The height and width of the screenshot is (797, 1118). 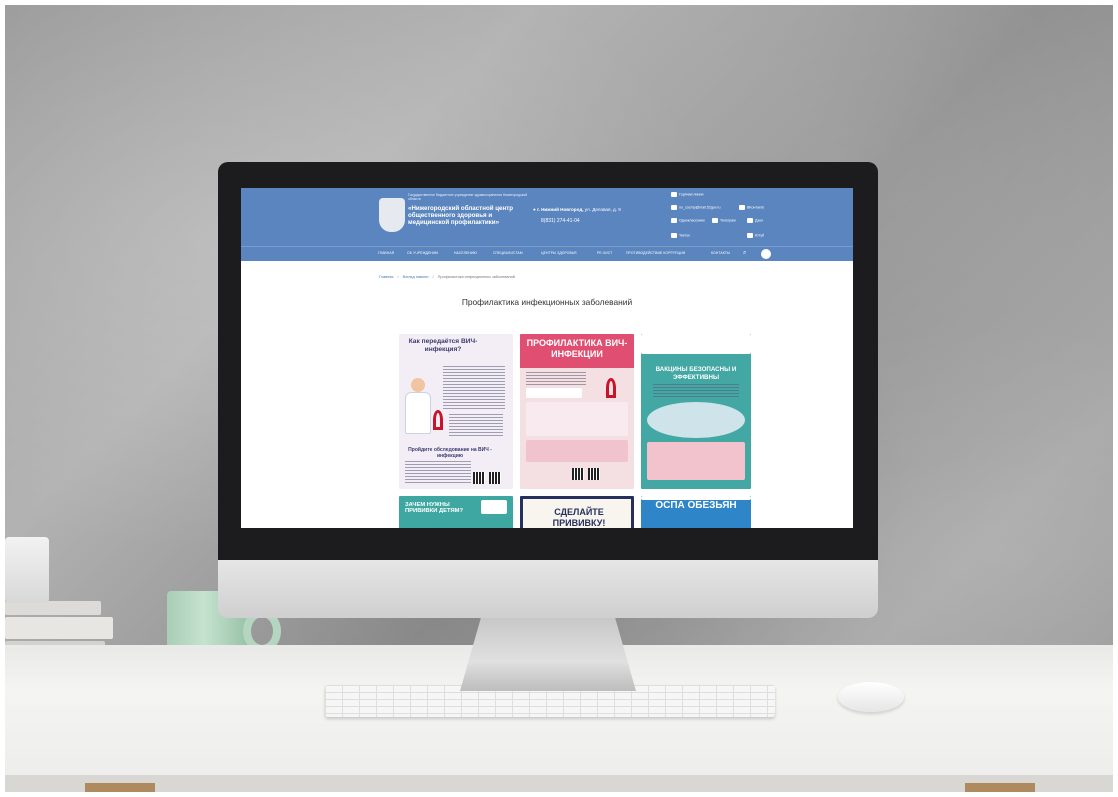 I want to click on youtube-label: Ютуб, so click(x=760, y=235).